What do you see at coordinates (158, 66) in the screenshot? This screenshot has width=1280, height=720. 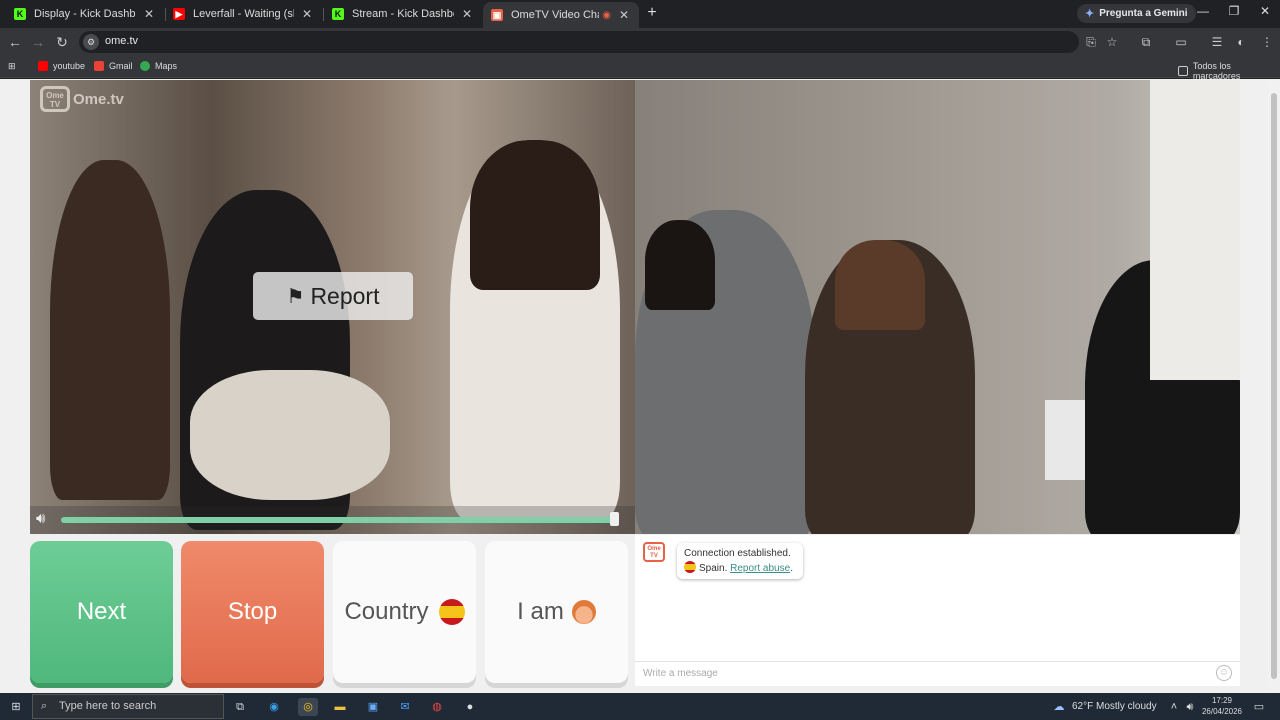 I see `bookmark-maps: Maps` at bounding box center [158, 66].